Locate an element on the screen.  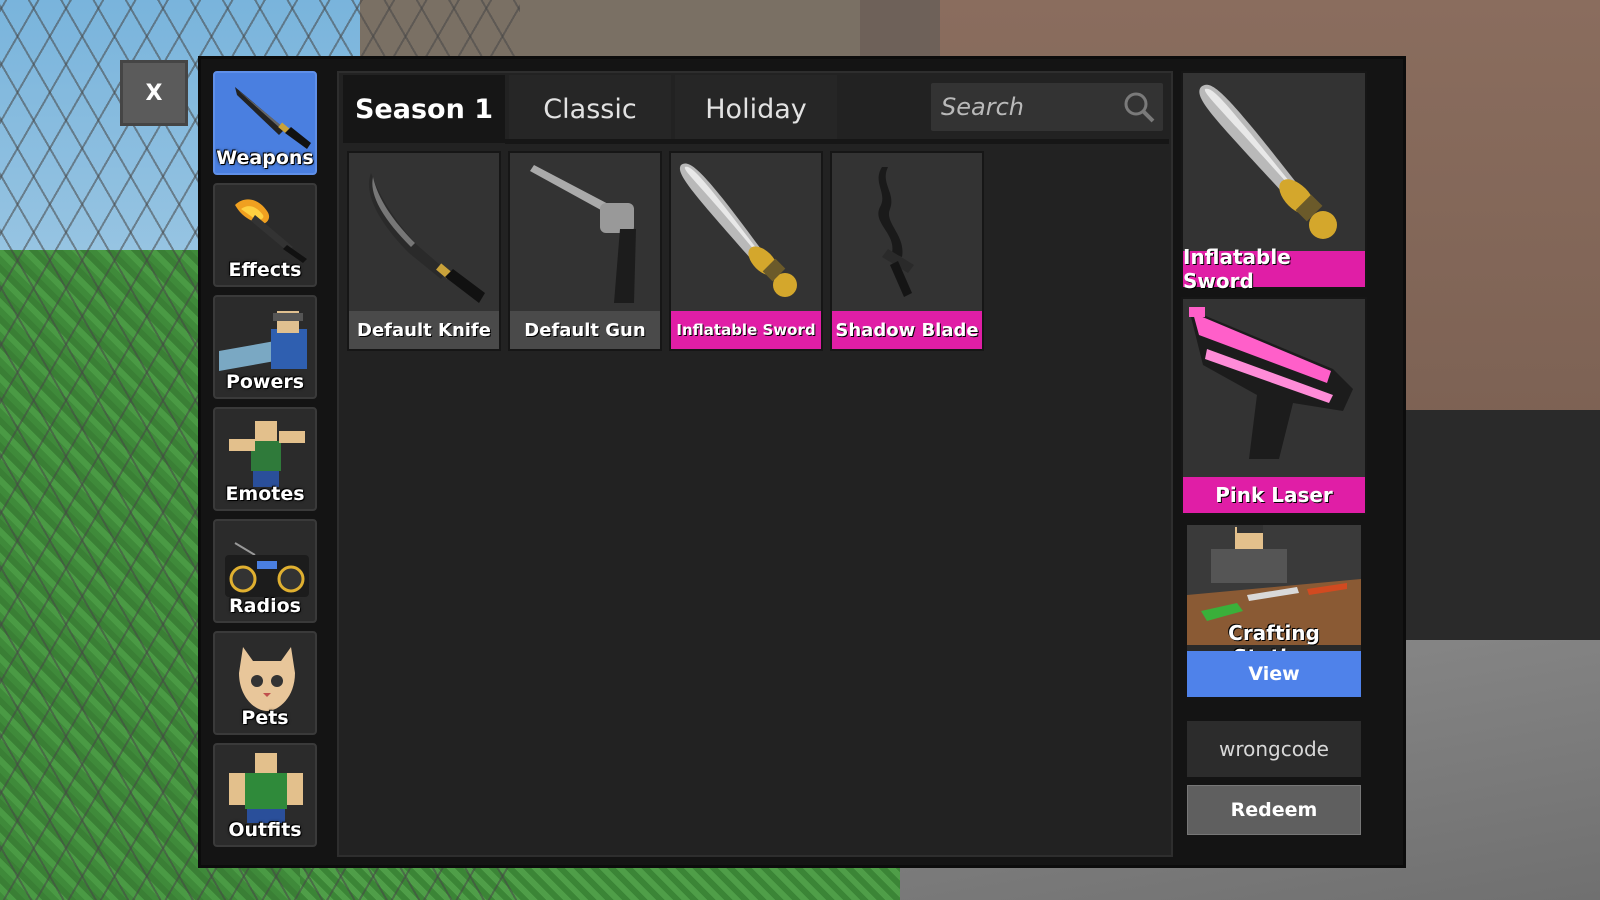
equipped-label: Inflatable Sword is located at coordinates (1274, 269).